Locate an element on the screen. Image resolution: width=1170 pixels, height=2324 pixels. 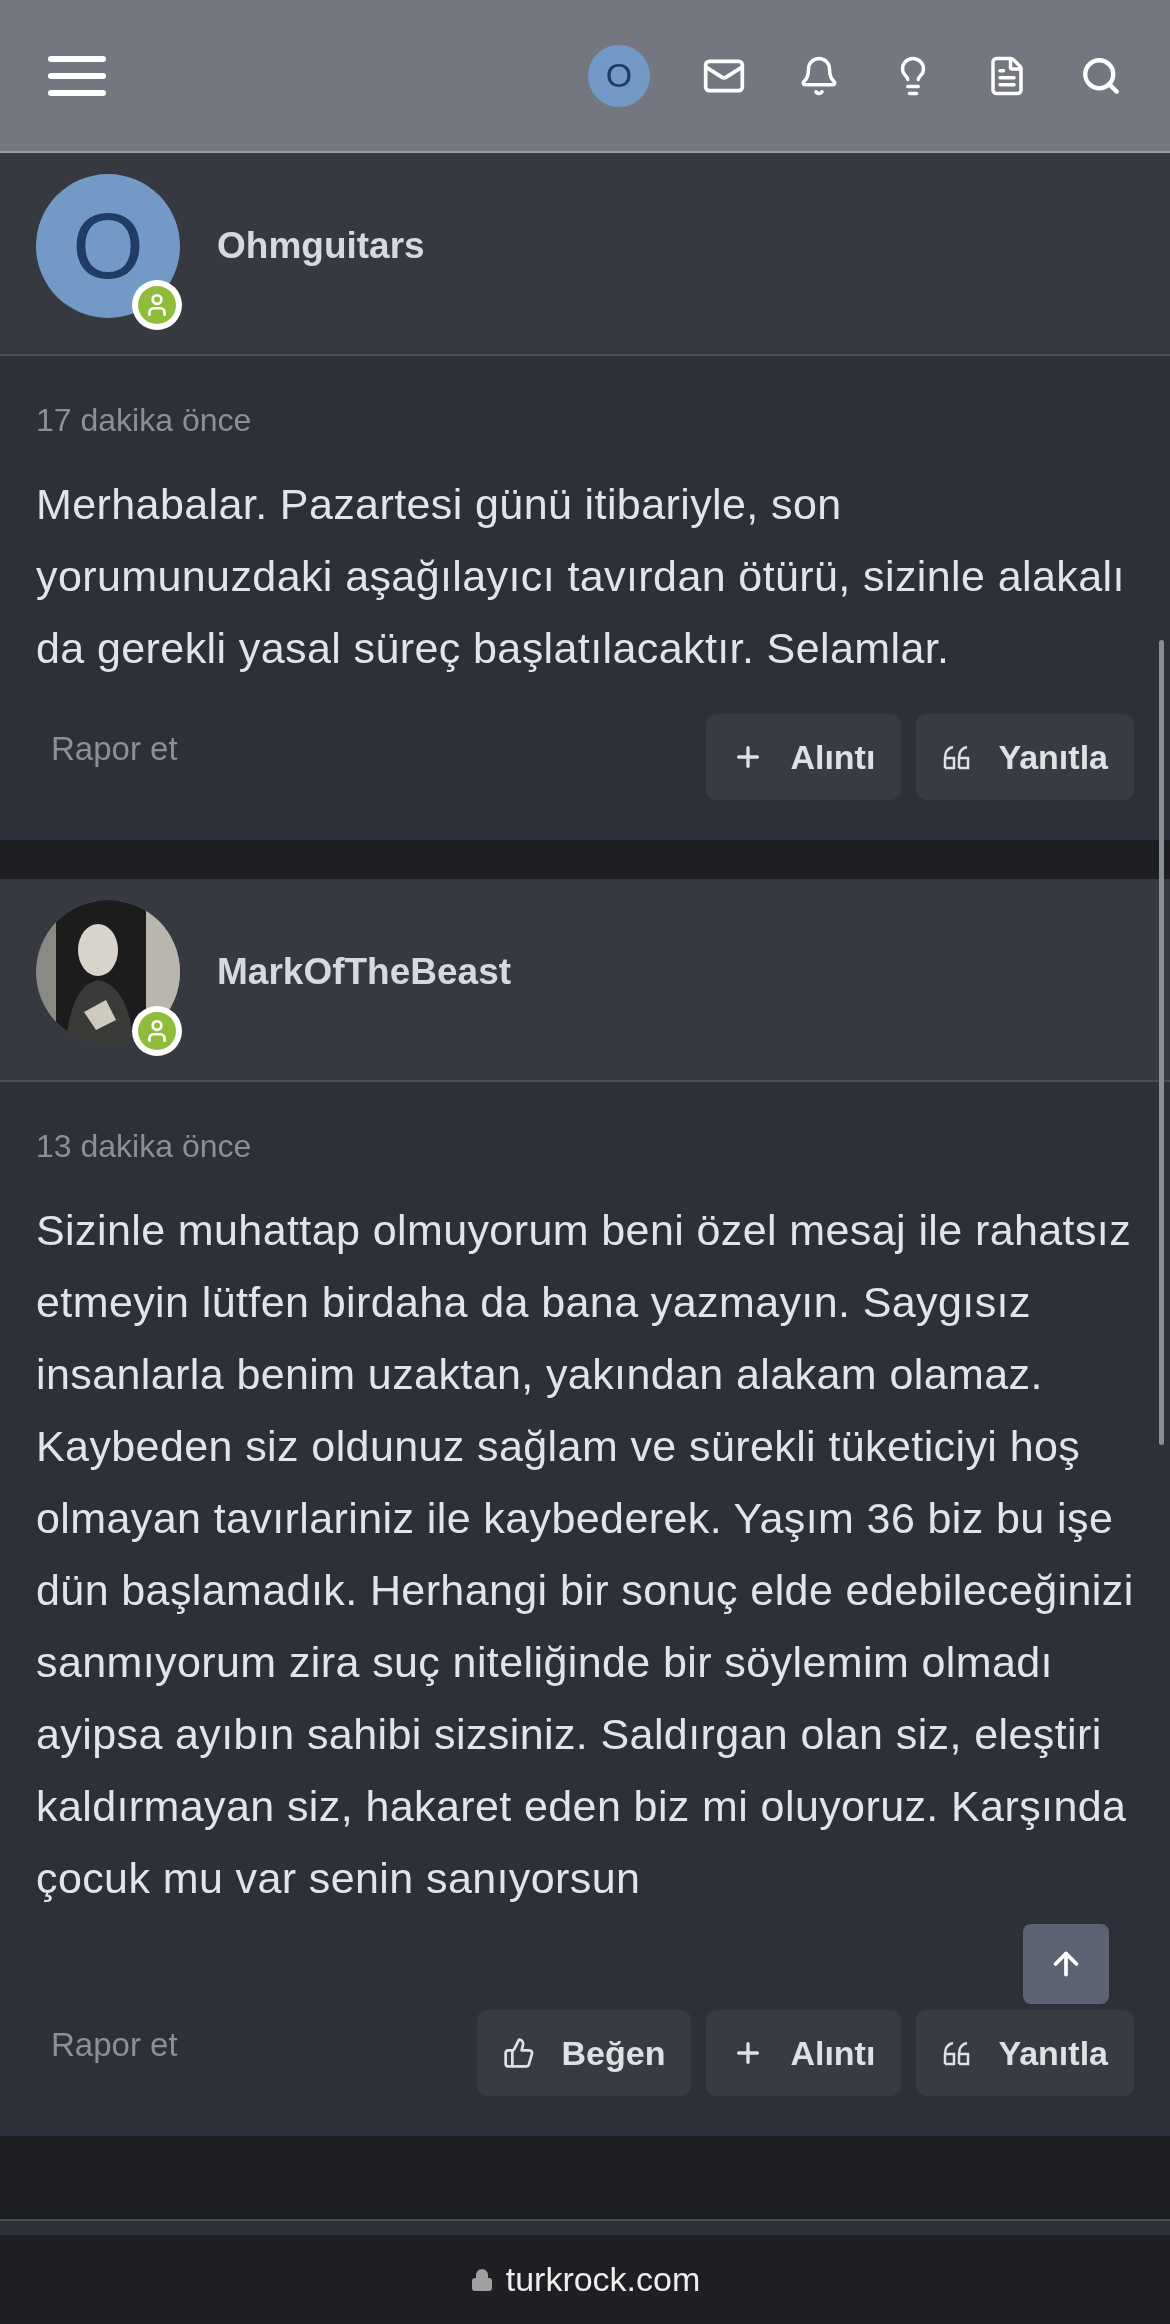
menu-button is located at coordinates (77, 75).